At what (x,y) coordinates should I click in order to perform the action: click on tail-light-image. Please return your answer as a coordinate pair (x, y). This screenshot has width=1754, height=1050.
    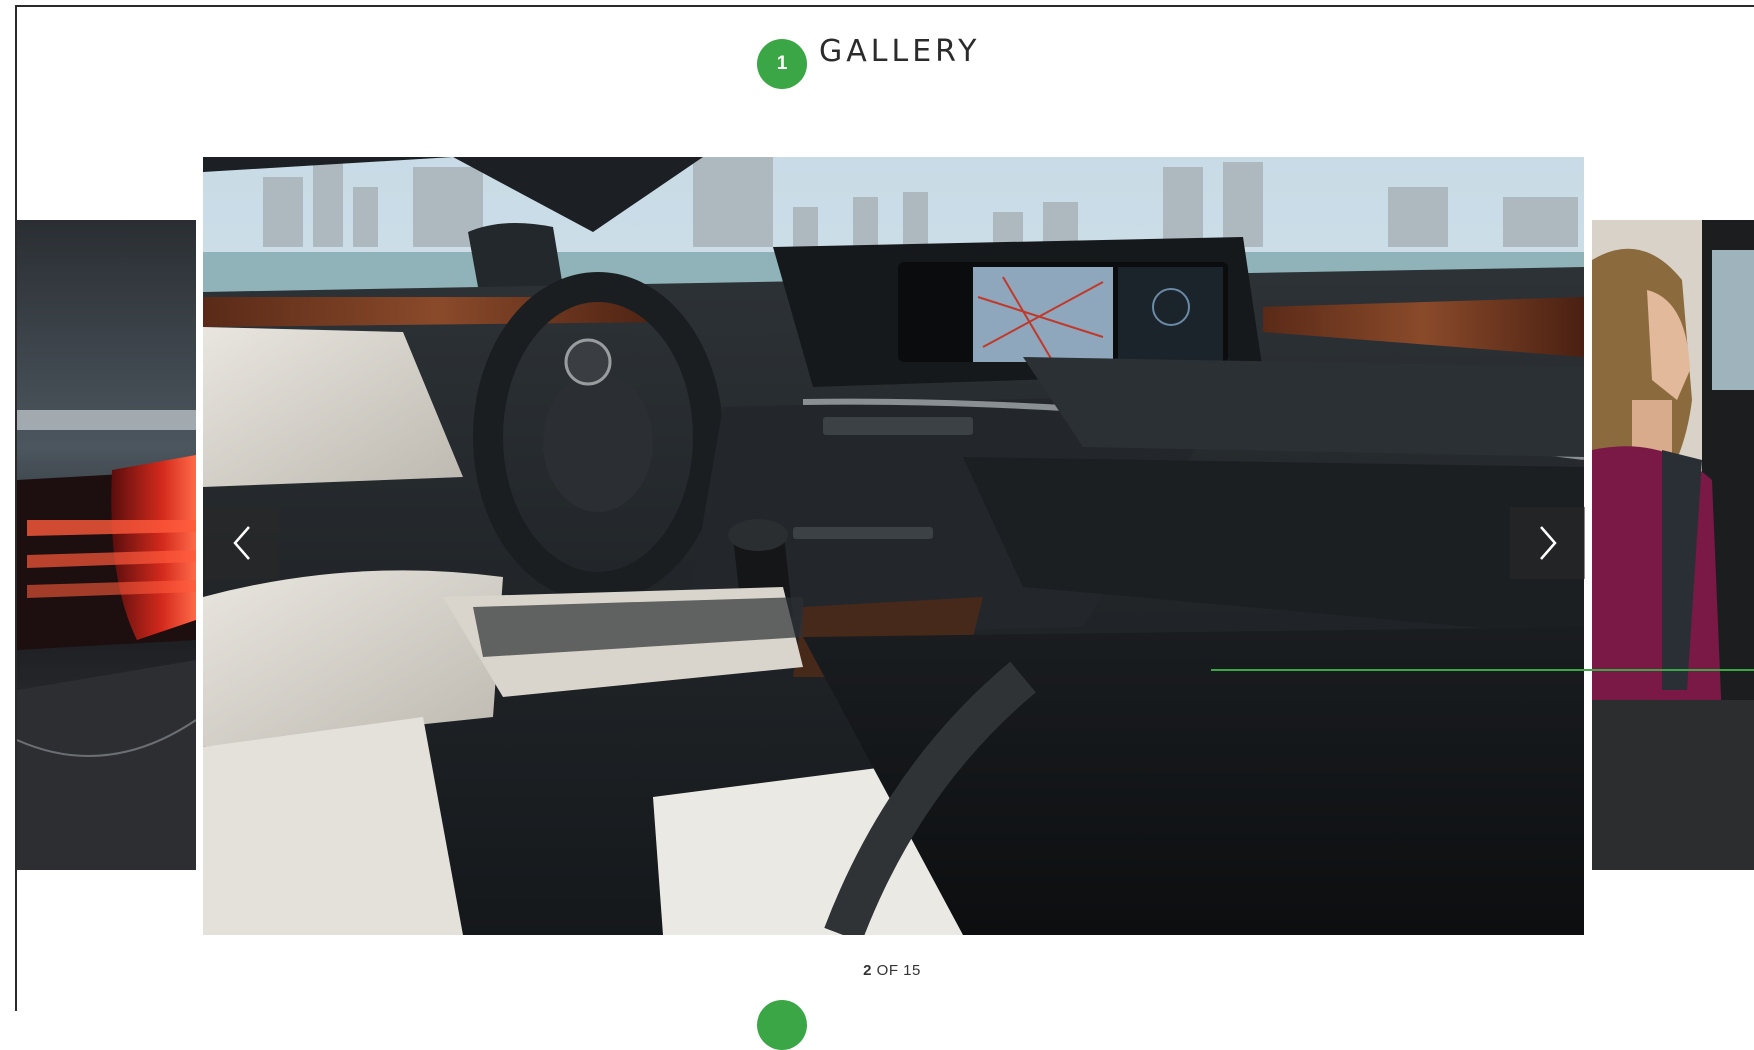
    Looking at the image, I should click on (106, 545).